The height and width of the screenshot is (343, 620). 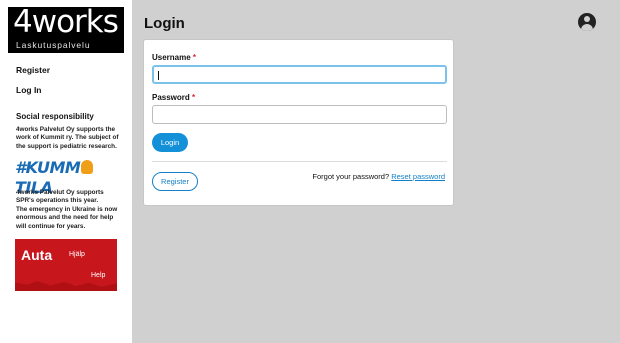 What do you see at coordinates (77, 254) in the screenshot?
I see `auta-swedish: Hjälp` at bounding box center [77, 254].